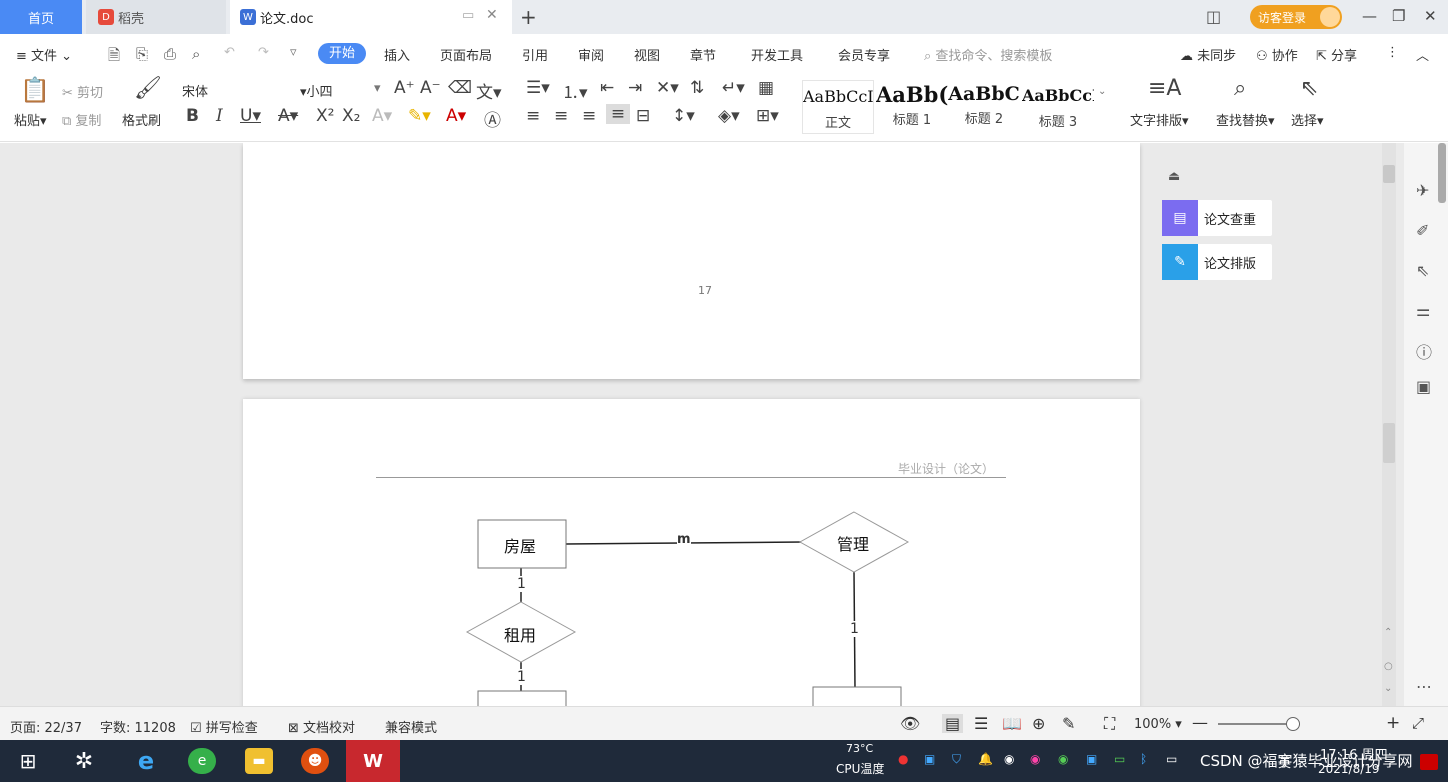 The width and height of the screenshot is (1448, 782). What do you see at coordinates (342, 53) in the screenshot?
I see `tab-start: 开始` at bounding box center [342, 53].